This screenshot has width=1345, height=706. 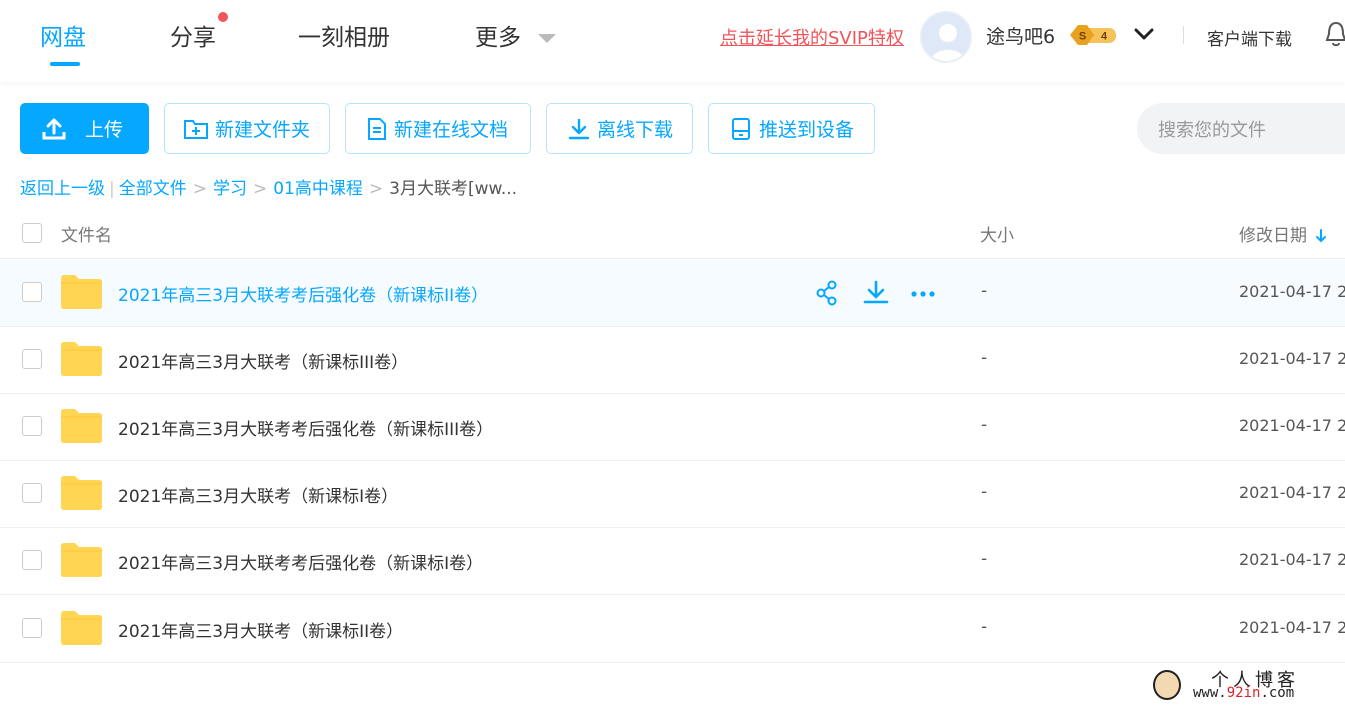 I want to click on offline-download-button: 离线下载, so click(x=619, y=128).